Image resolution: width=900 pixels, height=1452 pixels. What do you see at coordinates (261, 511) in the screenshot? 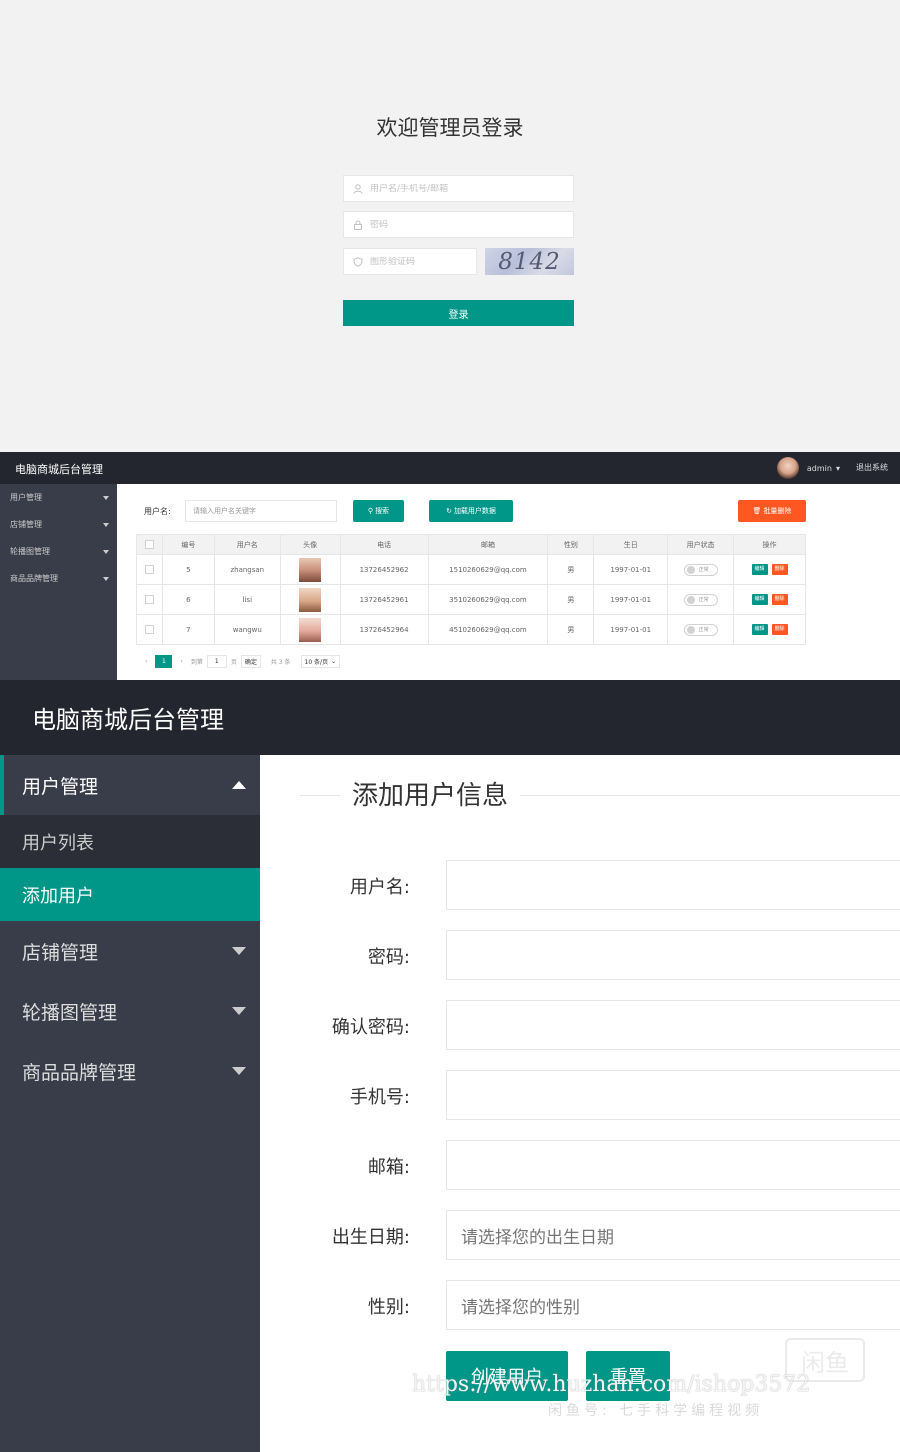
I see `search-input: 请输入用户名关键字` at bounding box center [261, 511].